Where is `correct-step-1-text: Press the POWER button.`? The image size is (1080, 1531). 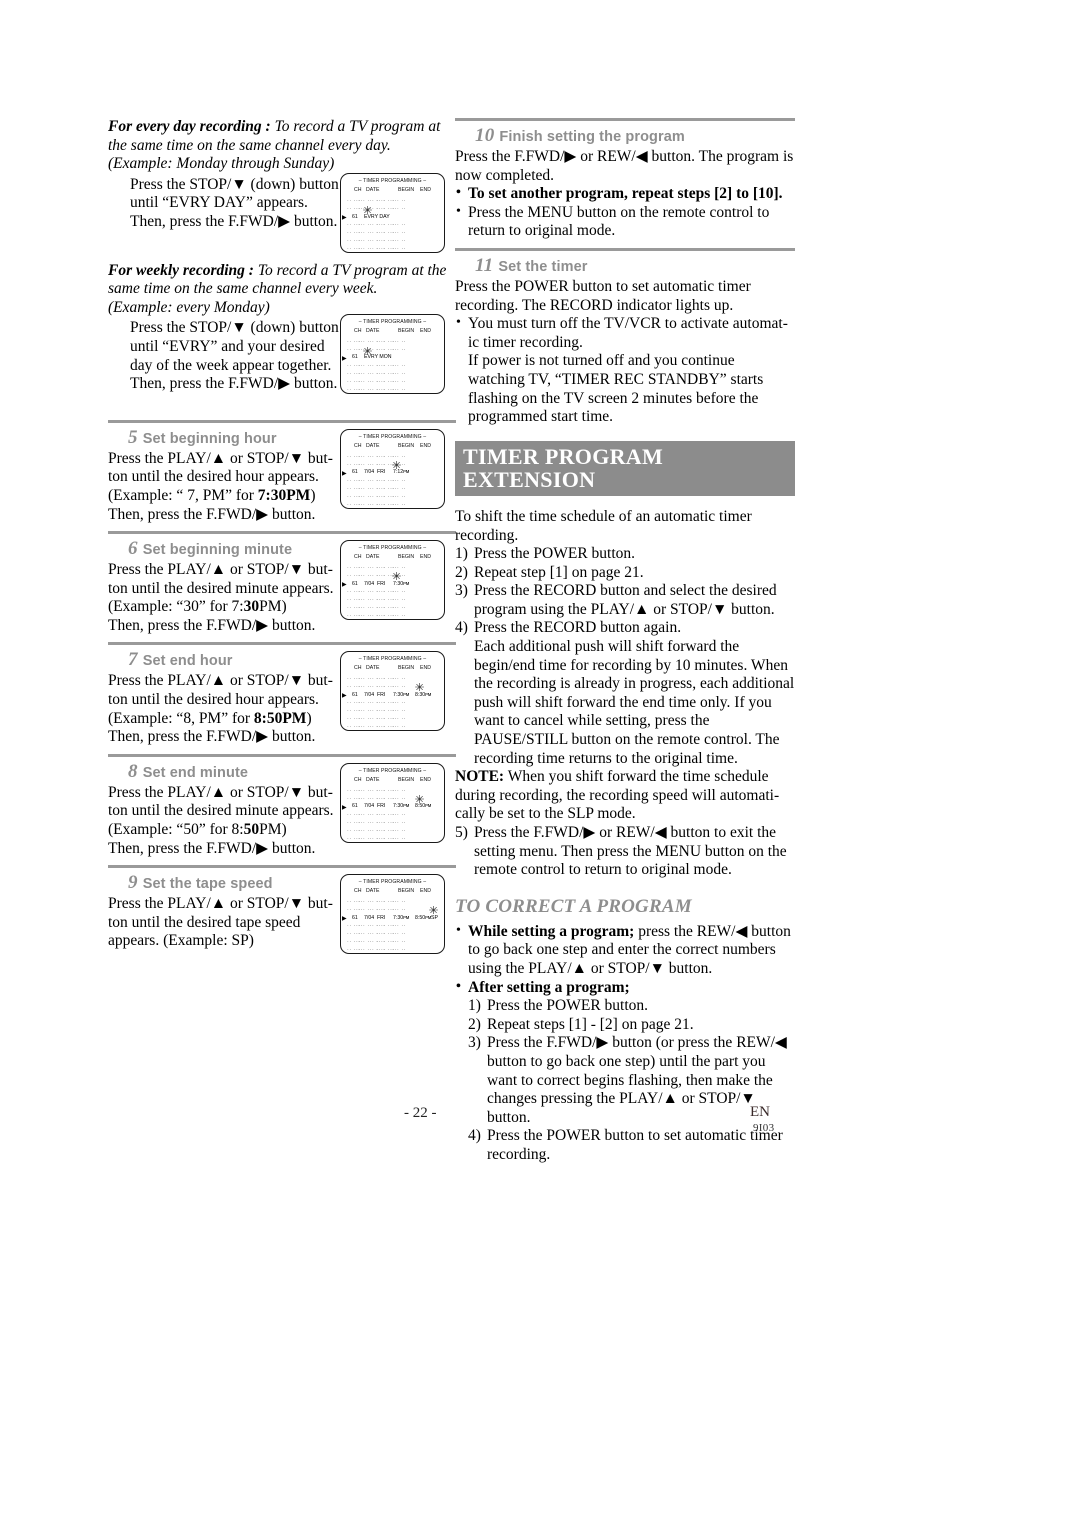
correct-step-1-text: Press the POWER button. is located at coordinates (568, 1006).